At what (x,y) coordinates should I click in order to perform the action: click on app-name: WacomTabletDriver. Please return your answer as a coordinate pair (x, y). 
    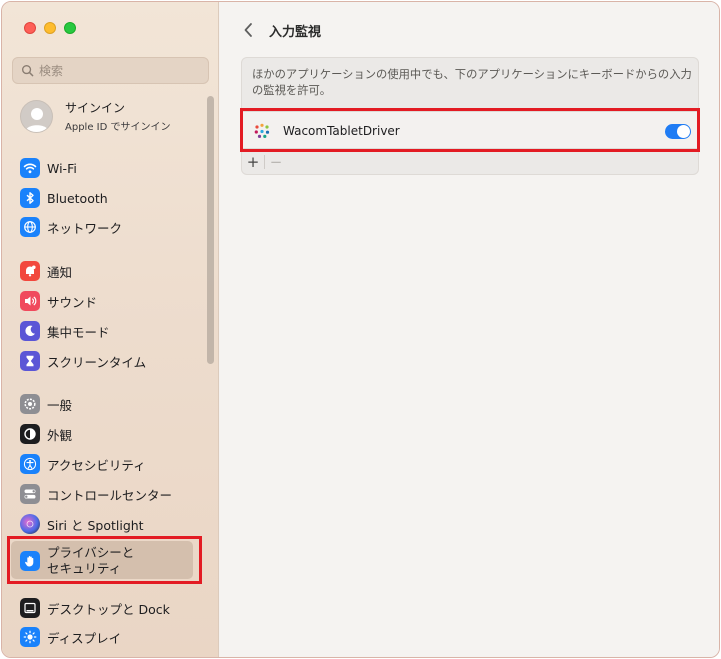
    Looking at the image, I should click on (341, 131).